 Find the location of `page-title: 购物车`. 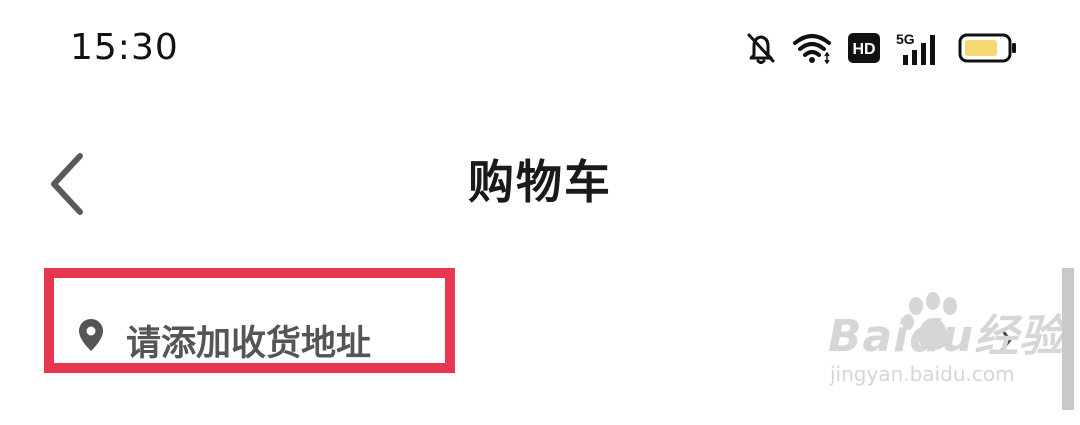

page-title: 购物车 is located at coordinates (540, 182).